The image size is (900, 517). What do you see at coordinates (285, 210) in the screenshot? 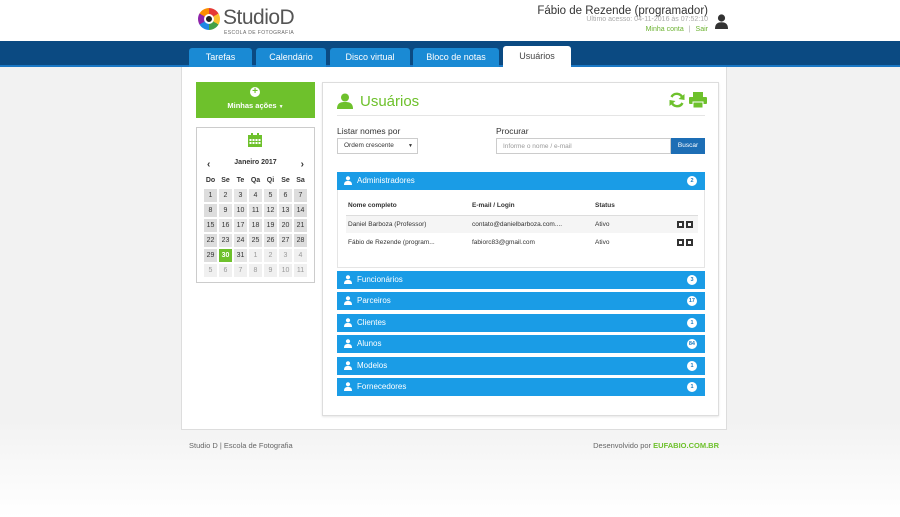
I see `calendar-day: 13` at bounding box center [285, 210].